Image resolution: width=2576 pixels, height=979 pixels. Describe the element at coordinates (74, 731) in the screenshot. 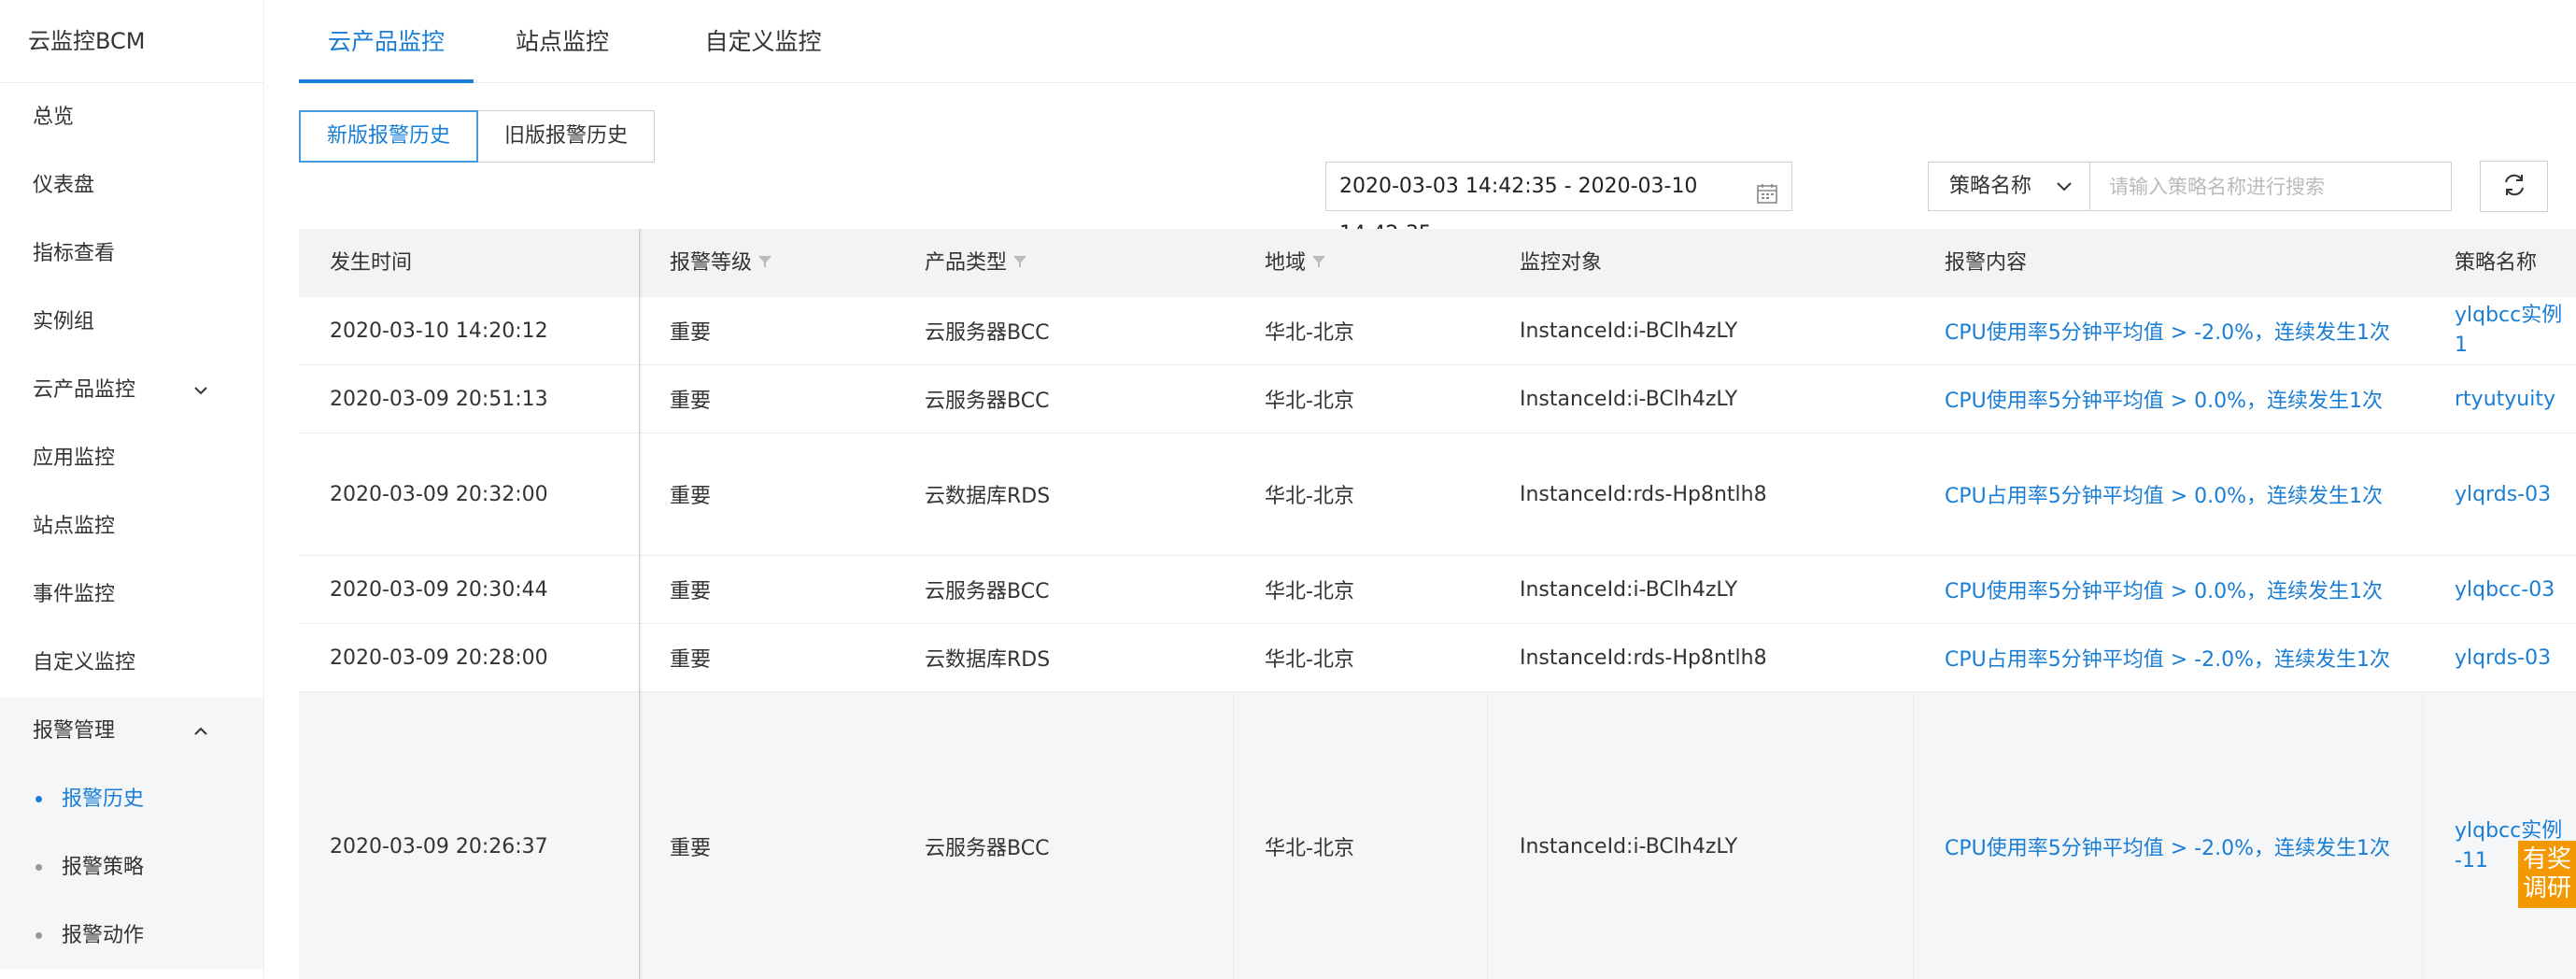

I see `sidebar-item-label: 报警管理` at that location.